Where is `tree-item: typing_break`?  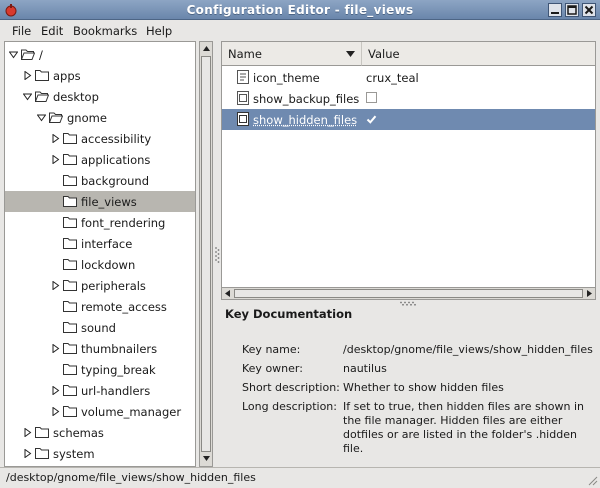 tree-item: typing_break is located at coordinates (100, 369).